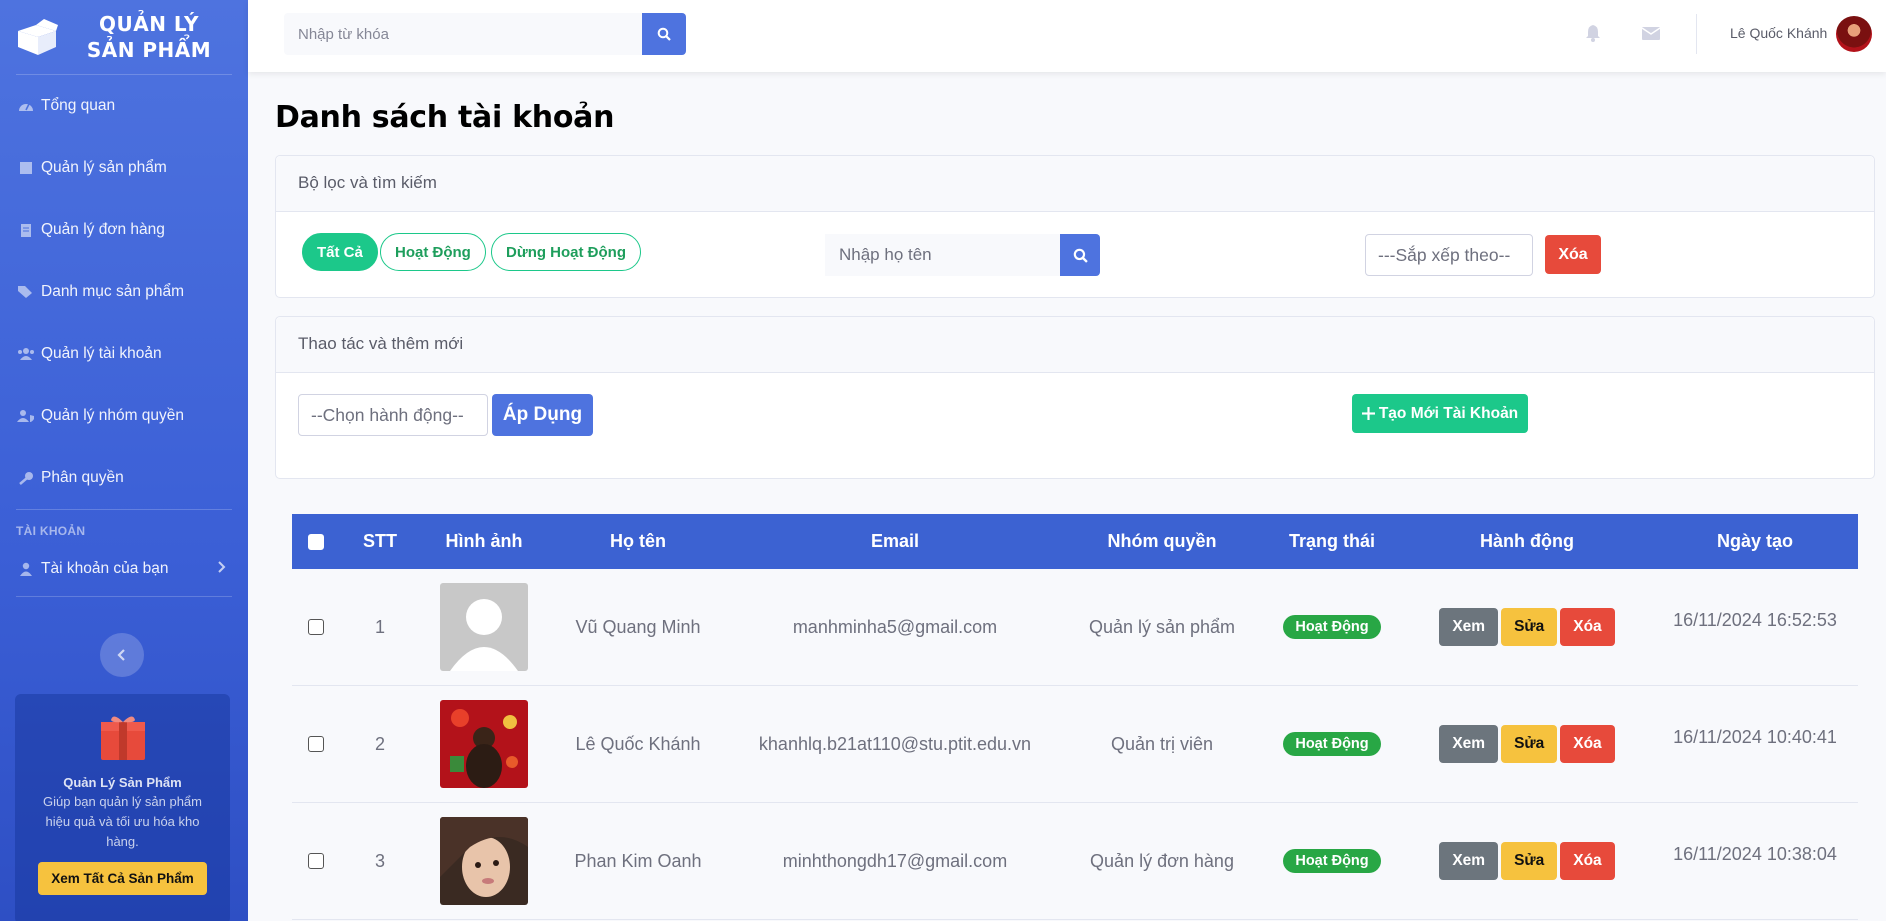  Describe the element at coordinates (340, 252) in the screenshot. I see `filter-all-button: Tất Cả` at that location.